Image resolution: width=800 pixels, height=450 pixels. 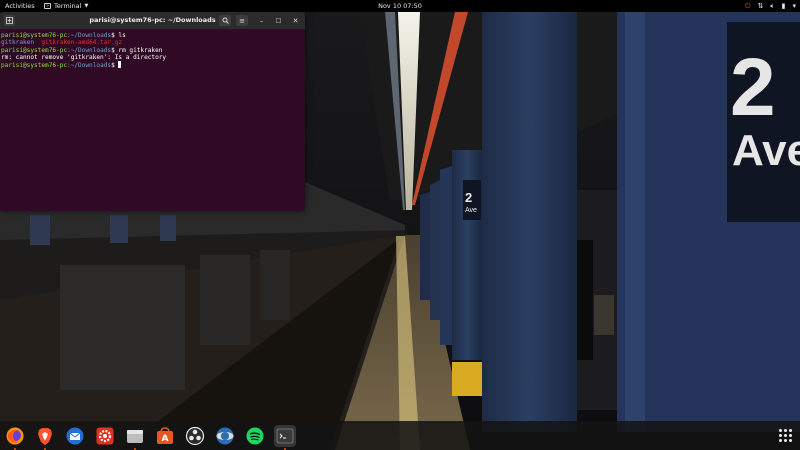 I want to click on maximize-button: □, so click(x=278, y=20).